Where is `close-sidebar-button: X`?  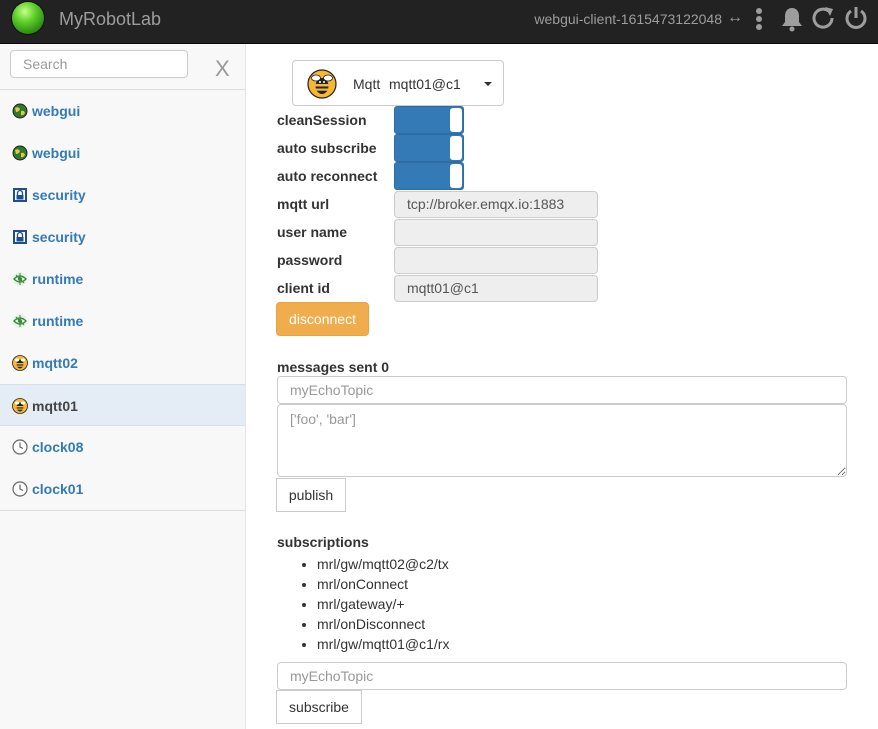
close-sidebar-button: X is located at coordinates (222, 69).